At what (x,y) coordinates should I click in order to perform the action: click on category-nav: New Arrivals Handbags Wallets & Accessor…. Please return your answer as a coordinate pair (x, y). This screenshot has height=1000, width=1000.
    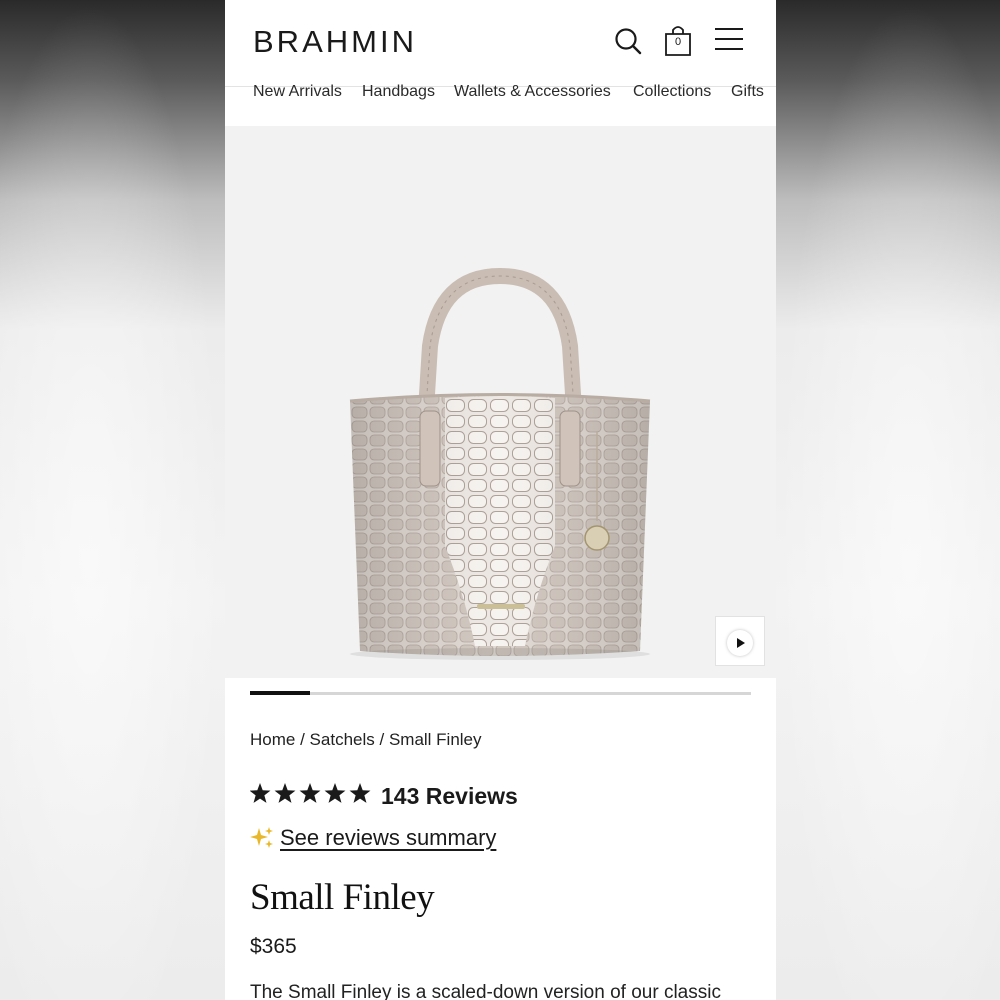
    Looking at the image, I should click on (500, 100).